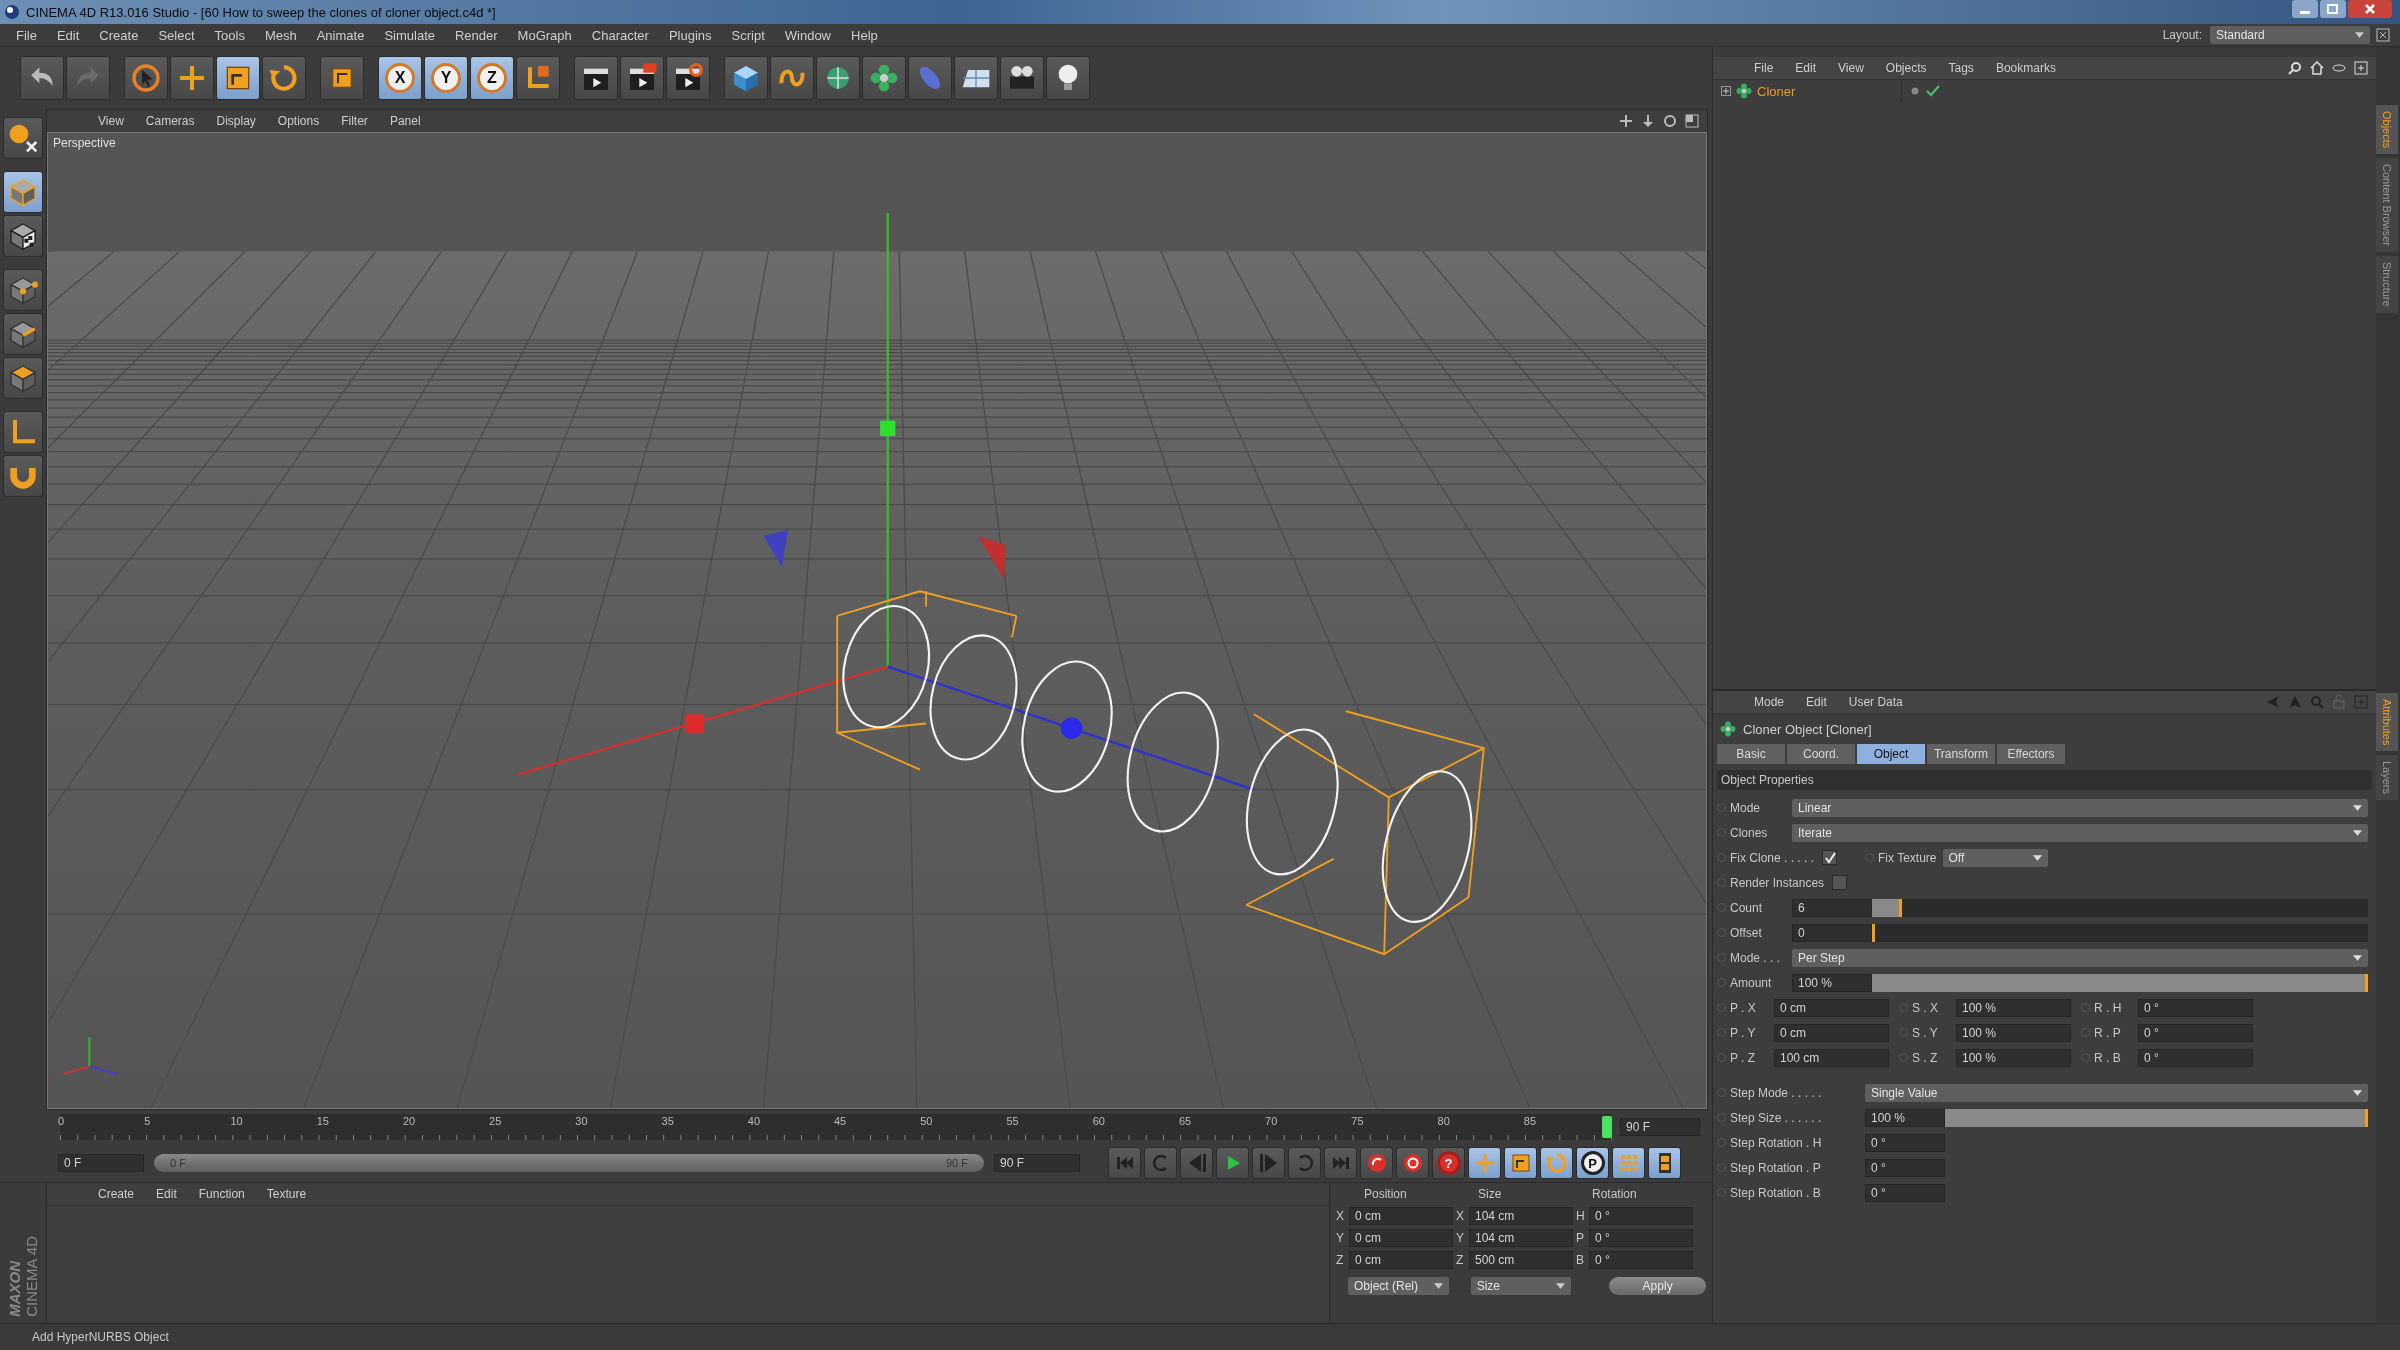 Image resolution: width=2400 pixels, height=1350 pixels. I want to click on attribute-tab: Coord., so click(1821, 754).